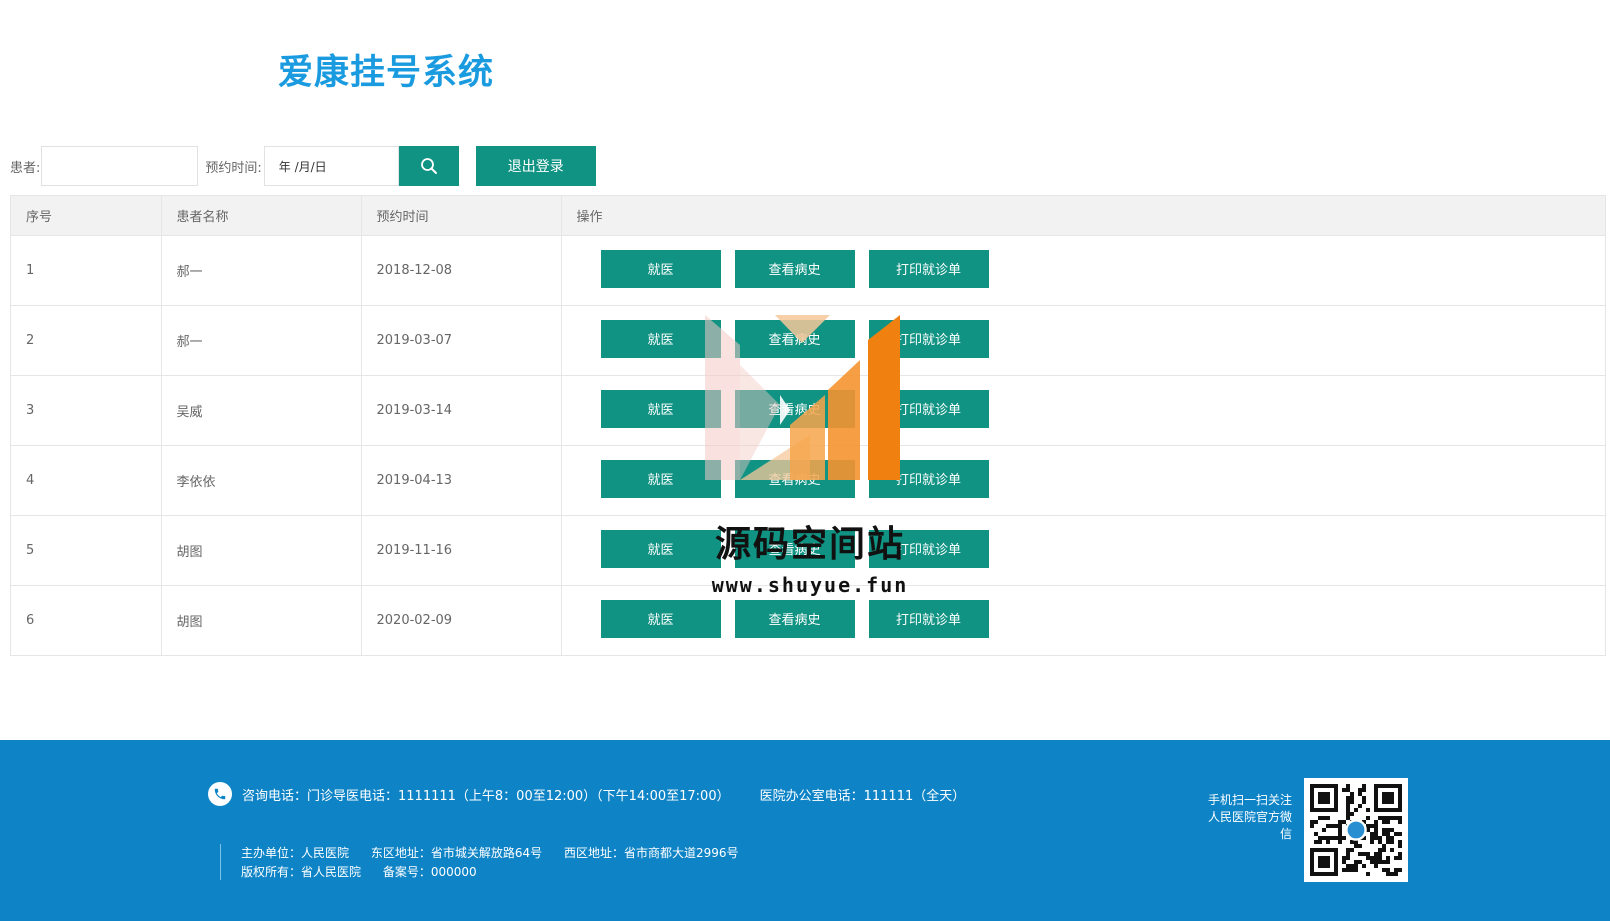 The height and width of the screenshot is (921, 1610). Describe the element at coordinates (862, 796) in the screenshot. I see `office-phone-text: 医院办公室电话：111111（全天）` at that location.